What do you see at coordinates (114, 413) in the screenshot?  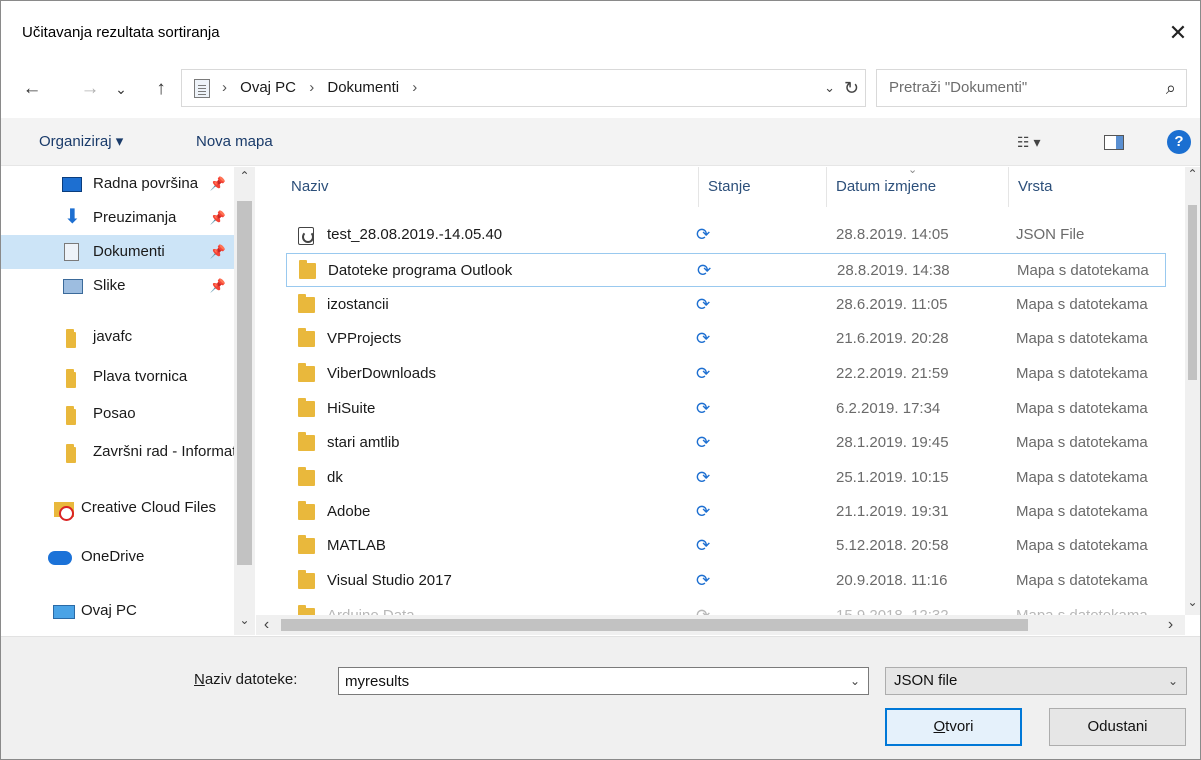 I see `nav-item-label: Posao` at bounding box center [114, 413].